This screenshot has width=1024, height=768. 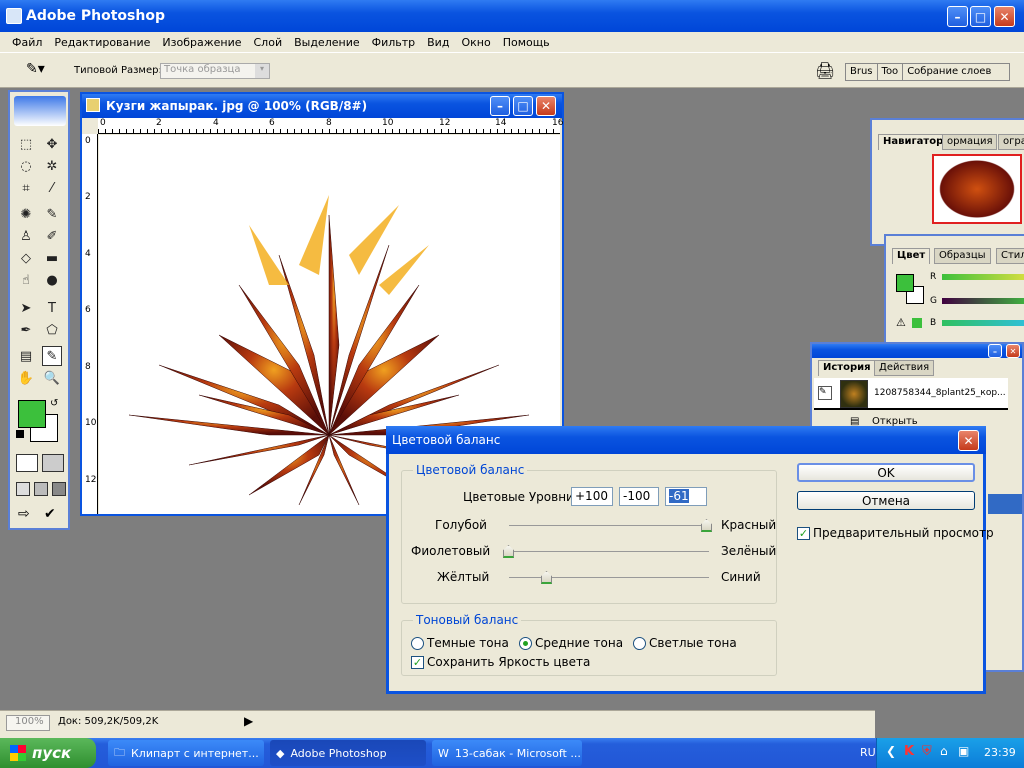 What do you see at coordinates (962, 256) in the screenshot?
I see `tab-swatches: Образцы` at bounding box center [962, 256].